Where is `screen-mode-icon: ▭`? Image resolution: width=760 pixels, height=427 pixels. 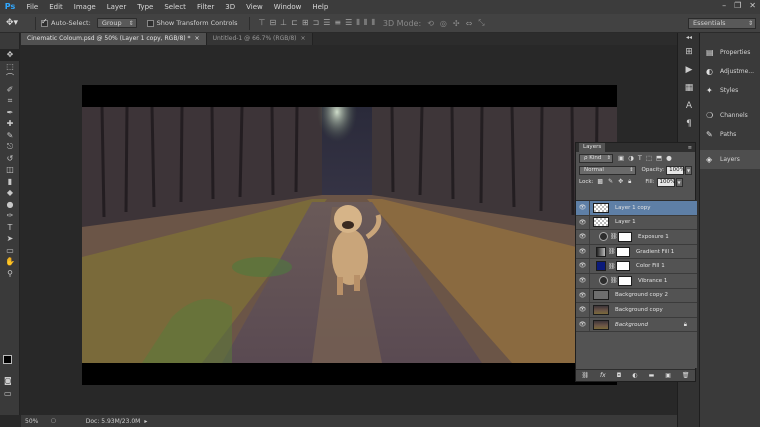 screen-mode-icon: ▭ is located at coordinates (8, 393).